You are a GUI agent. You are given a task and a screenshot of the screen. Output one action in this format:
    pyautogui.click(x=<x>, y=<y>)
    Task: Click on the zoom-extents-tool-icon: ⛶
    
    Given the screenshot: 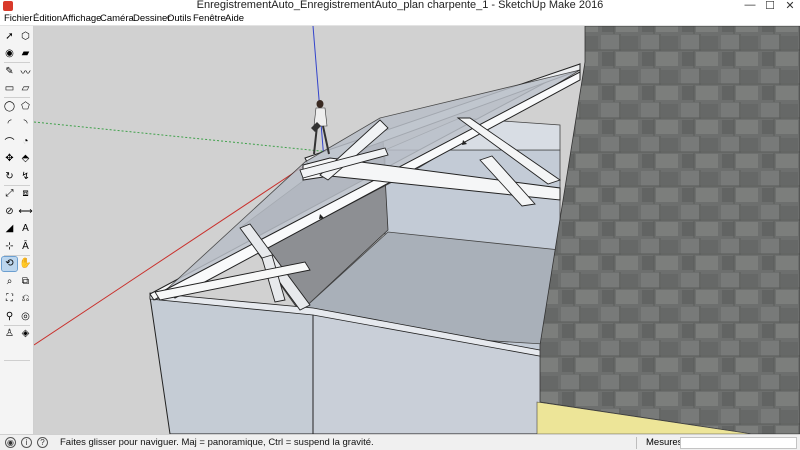 What is the action you would take?
    pyautogui.click(x=9, y=299)
    